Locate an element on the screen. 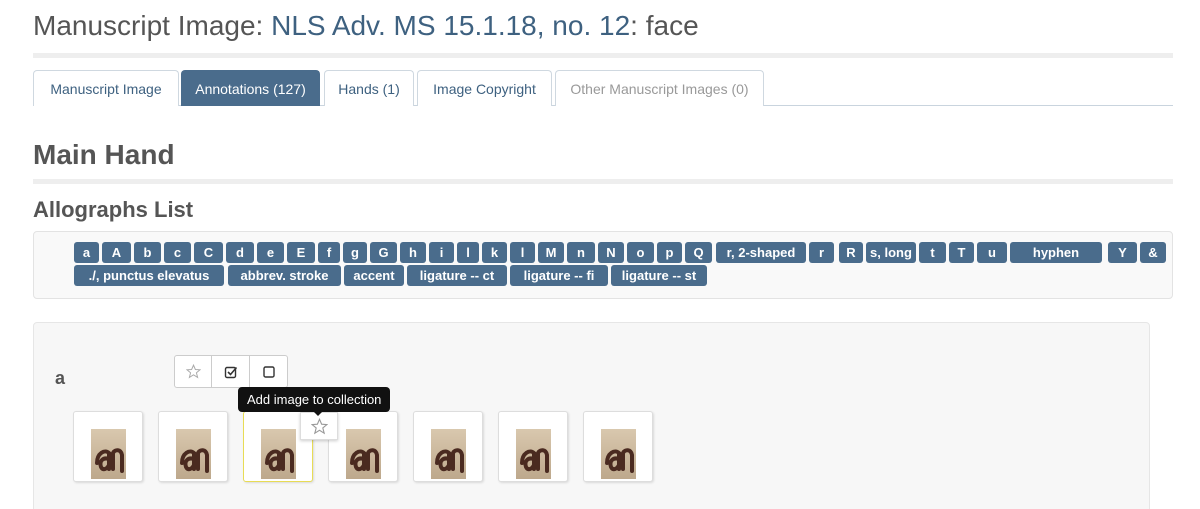 This screenshot has height=509, width=1200. allograph-chip: E is located at coordinates (301, 252).